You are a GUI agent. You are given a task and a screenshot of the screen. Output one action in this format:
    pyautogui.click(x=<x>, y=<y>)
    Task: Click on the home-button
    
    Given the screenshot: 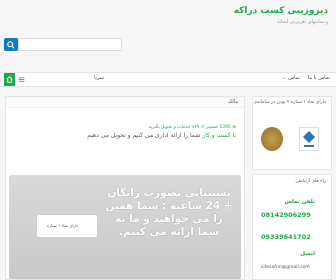 What is the action you would take?
    pyautogui.click(x=9, y=79)
    